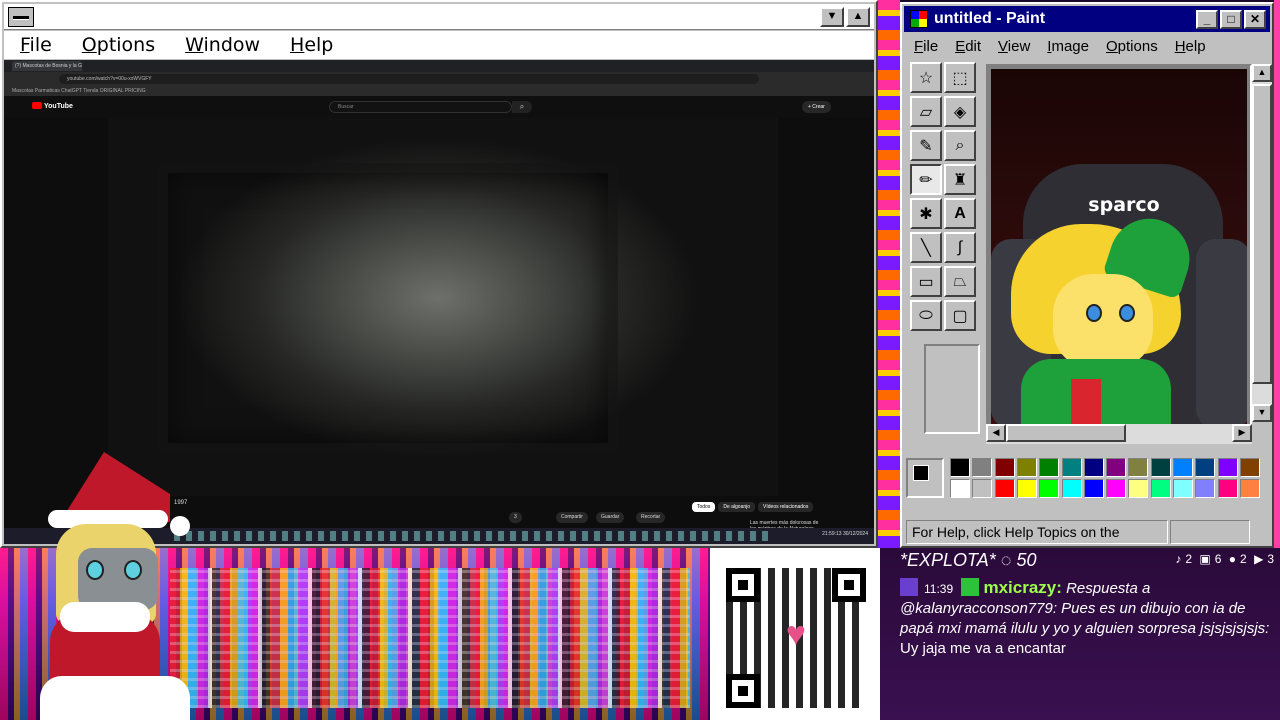  I want to click on horizontal-scrollbar: ◀ ▶, so click(1119, 434).